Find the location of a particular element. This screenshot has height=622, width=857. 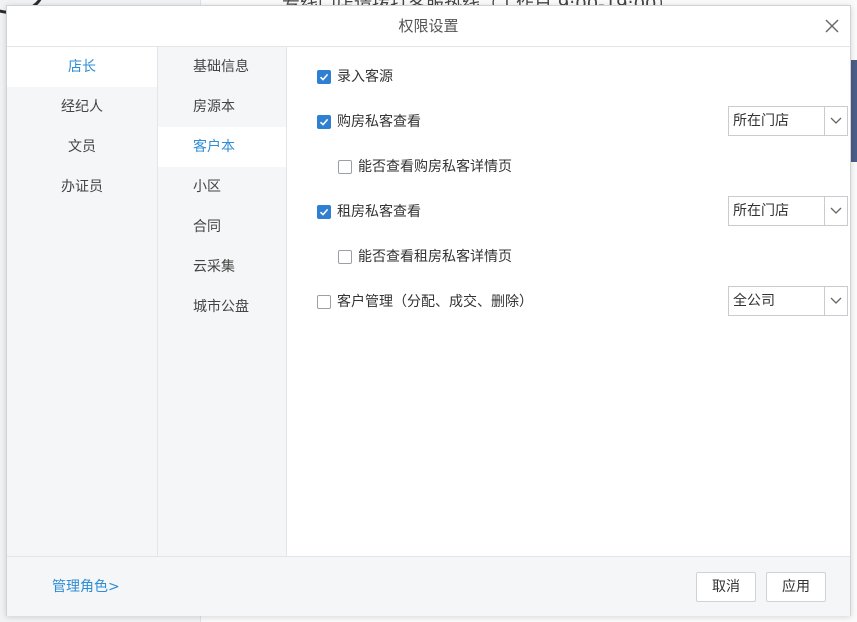

permission-row: 能否查看租房私客详情页 is located at coordinates (568, 257).